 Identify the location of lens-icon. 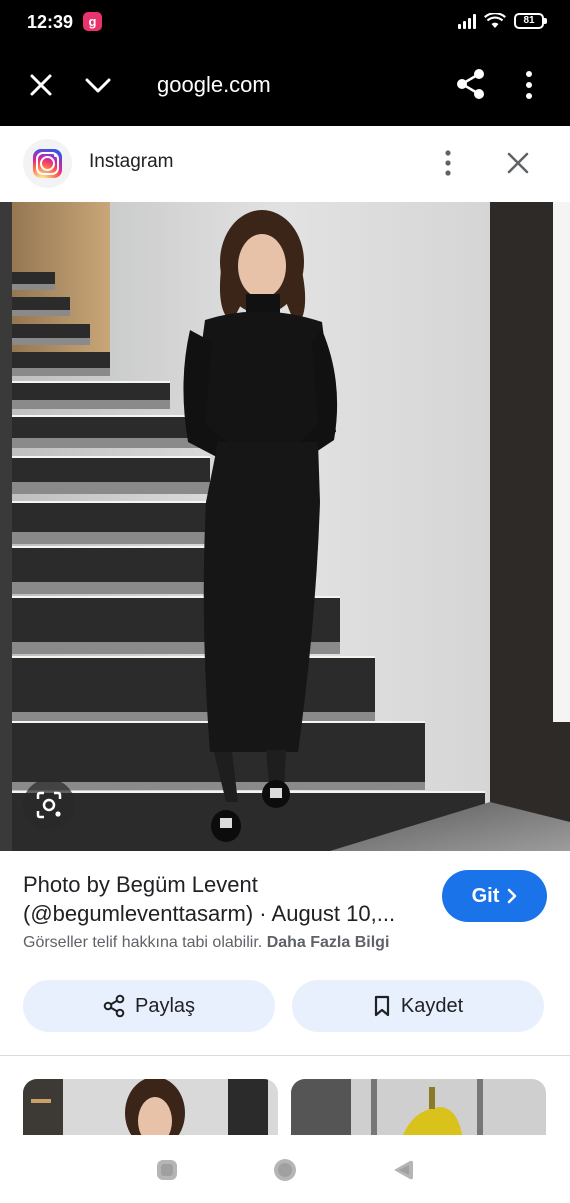
(49, 805).